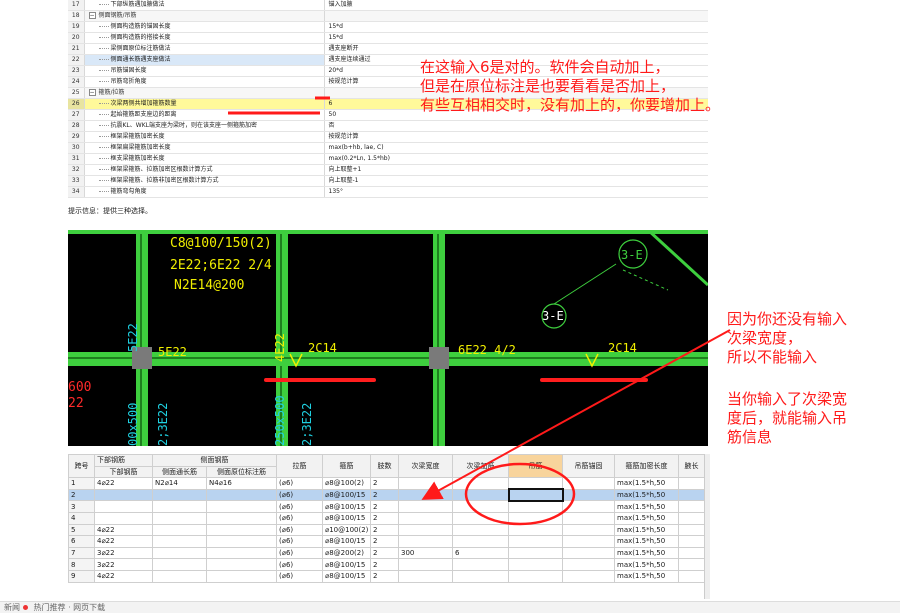 The image size is (900, 614). I want to click on table-row: 8 3⌀22 (⌀6) ⌀8@100/15 2 max(1.5*h,50, so click(386, 564).